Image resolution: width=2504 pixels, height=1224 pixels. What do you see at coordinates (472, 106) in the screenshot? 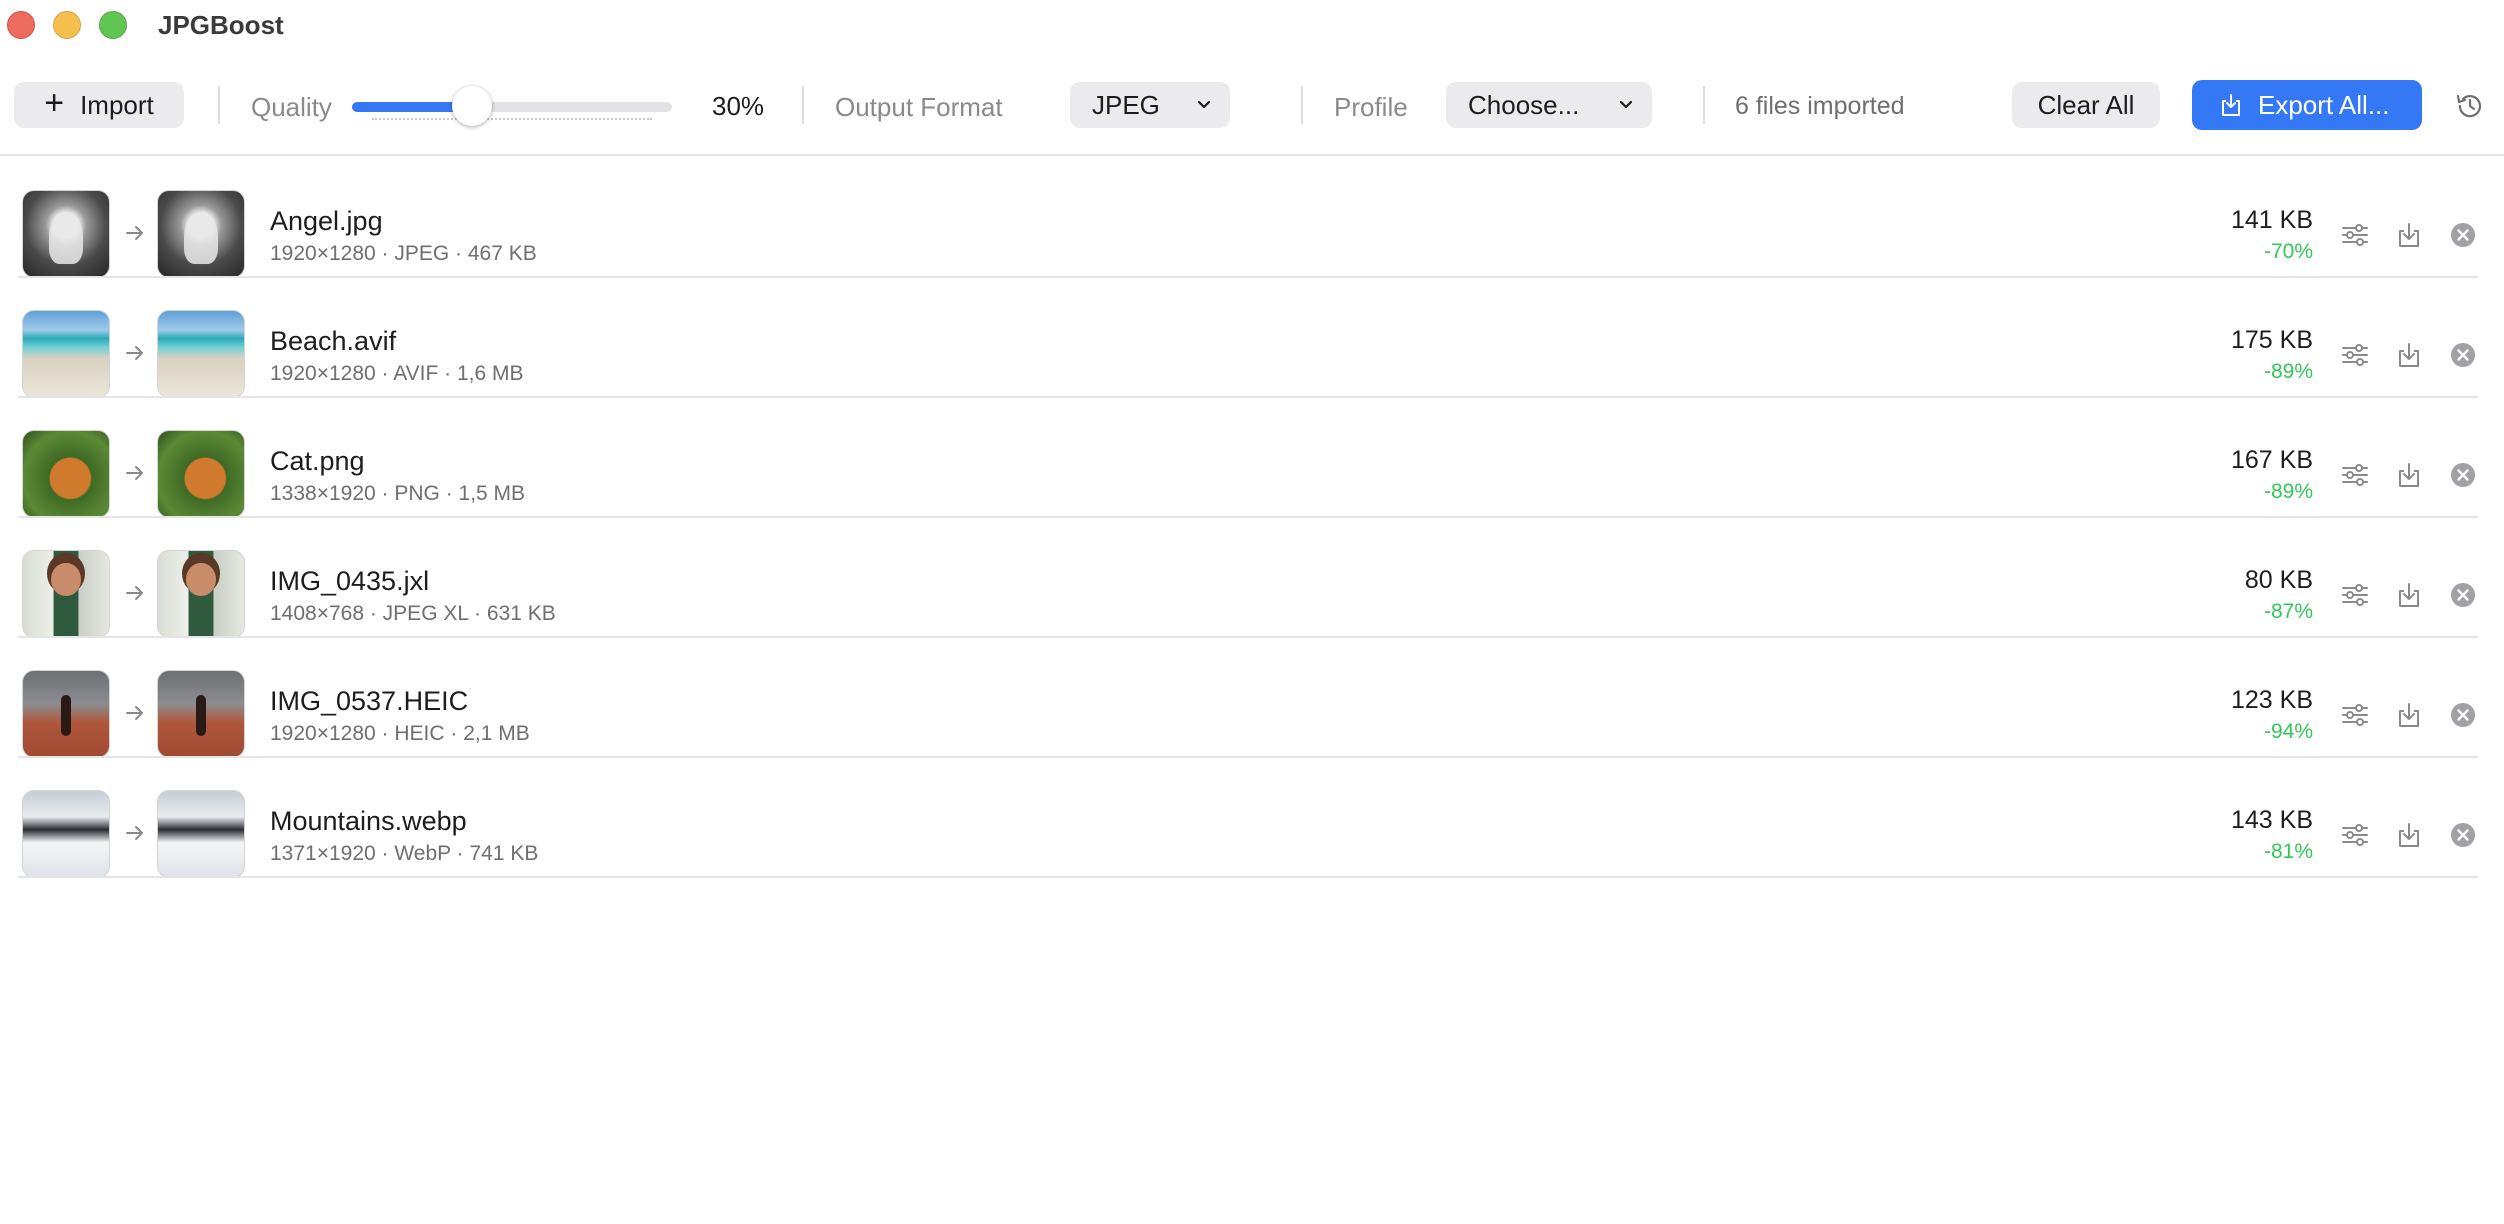
I see `slider-knob` at bounding box center [472, 106].